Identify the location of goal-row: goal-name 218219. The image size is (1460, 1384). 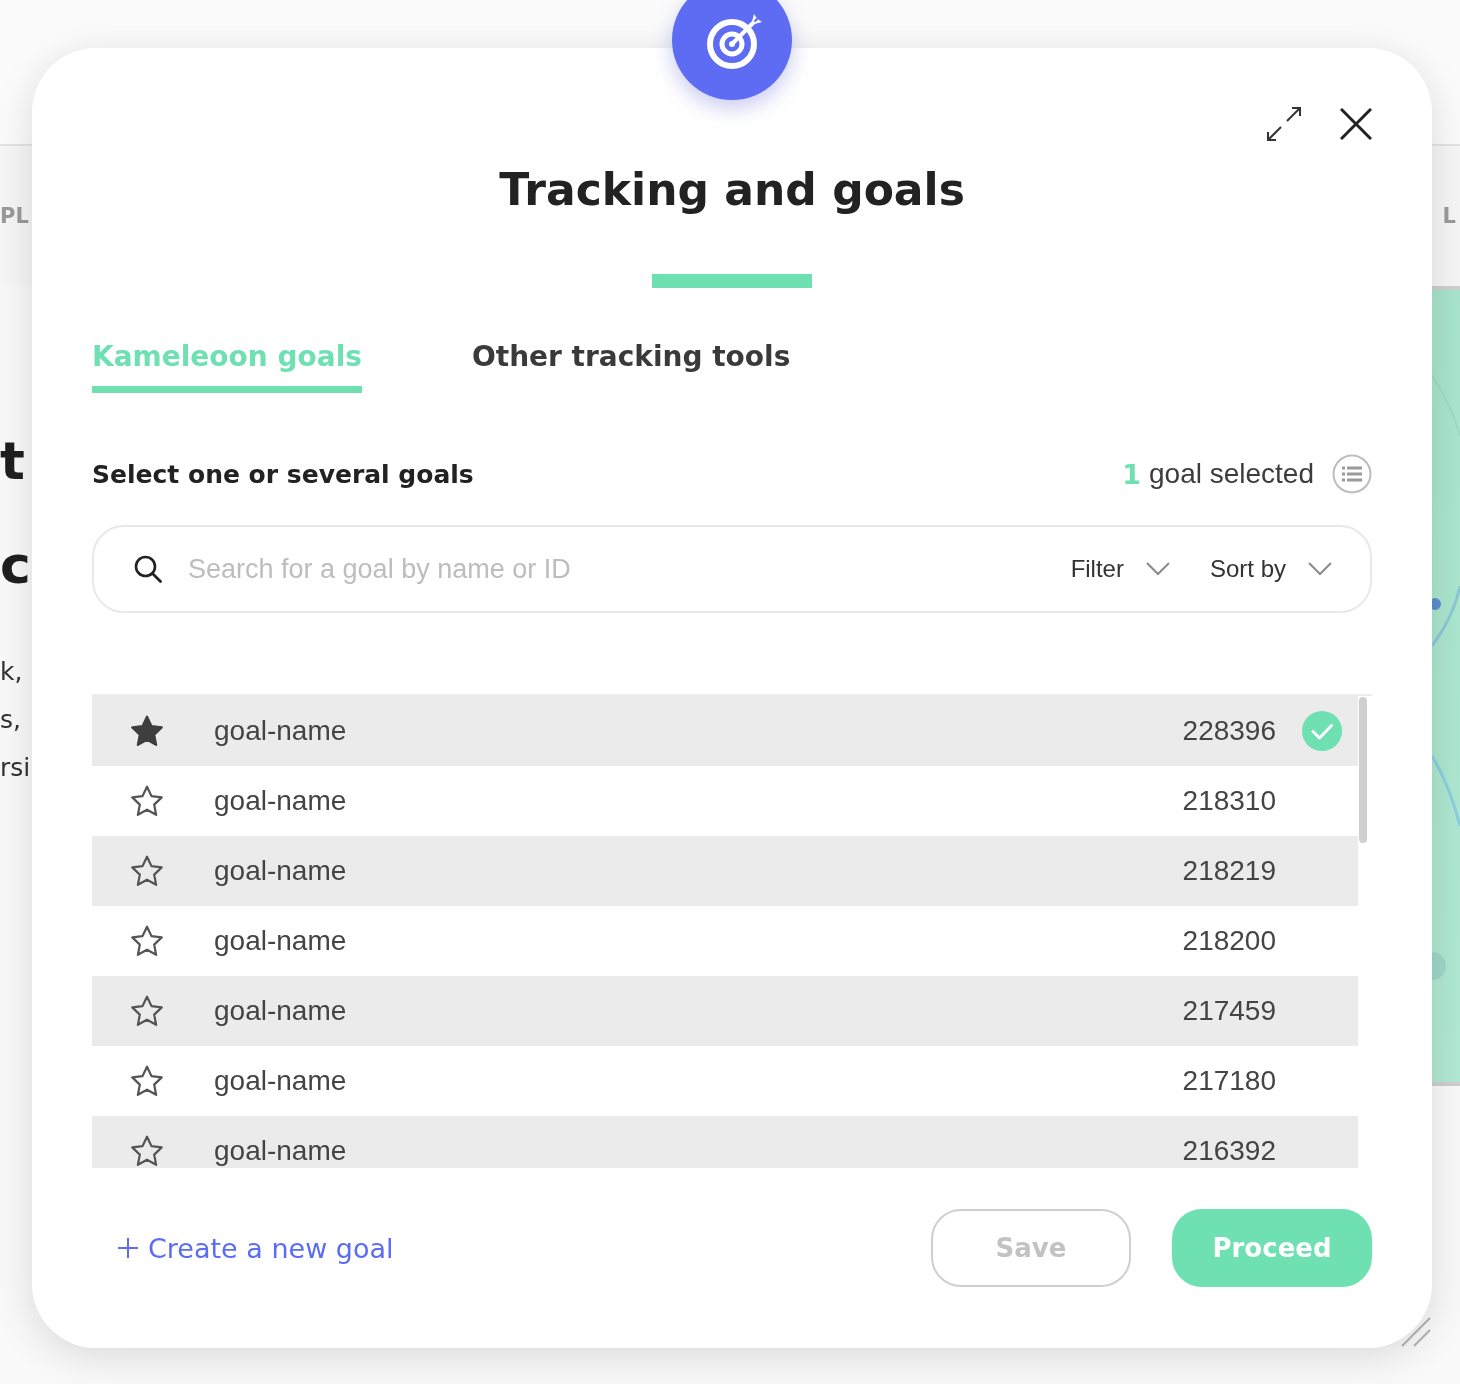
(725, 871).